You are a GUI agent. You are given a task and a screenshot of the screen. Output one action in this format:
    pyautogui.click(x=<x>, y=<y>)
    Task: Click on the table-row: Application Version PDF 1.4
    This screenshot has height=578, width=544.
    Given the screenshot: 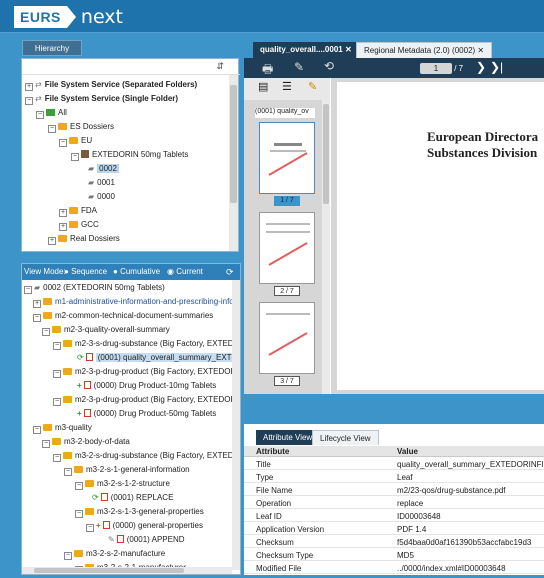 What is the action you would take?
    pyautogui.click(x=394, y=529)
    